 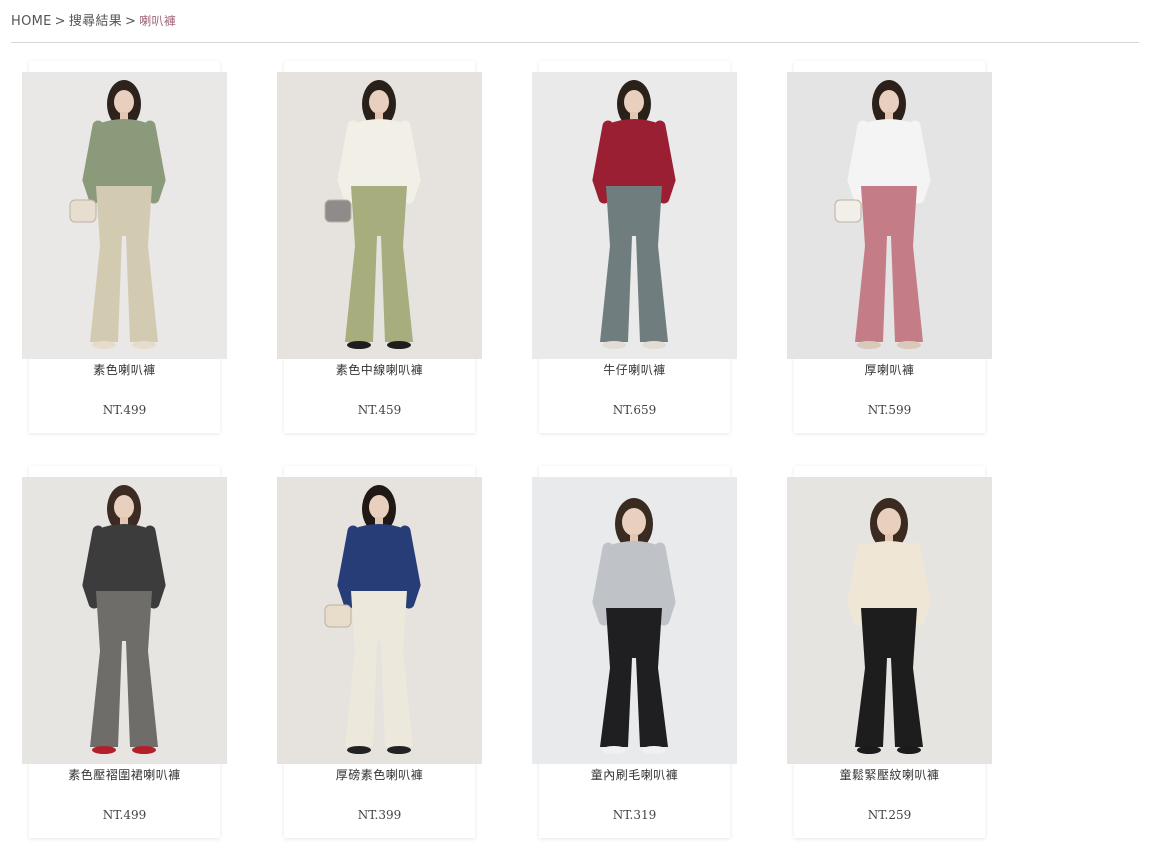 I want to click on product-price: NT.399, so click(x=379, y=815).